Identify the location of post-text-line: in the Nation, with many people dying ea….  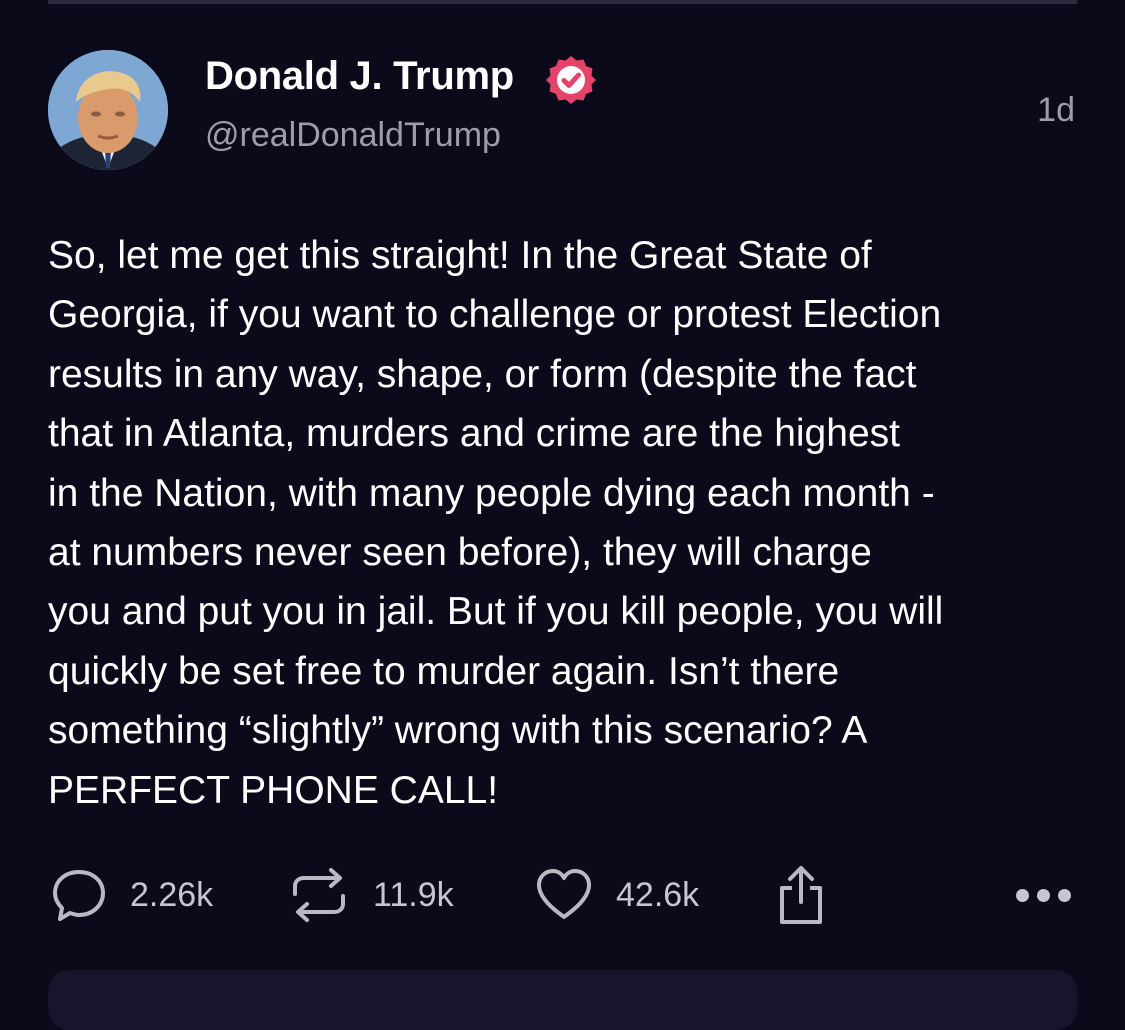
(491, 493).